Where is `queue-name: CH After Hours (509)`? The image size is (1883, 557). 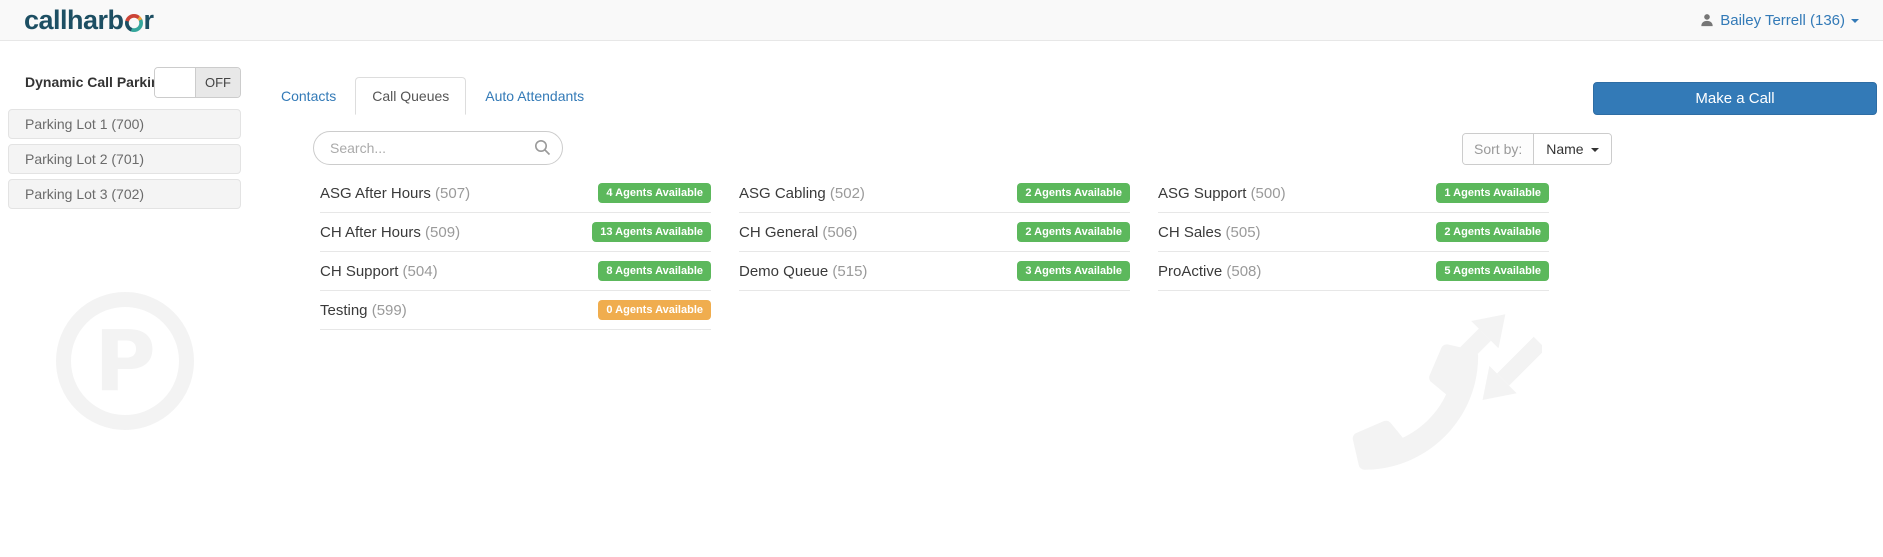
queue-name: CH After Hours (509) is located at coordinates (390, 232).